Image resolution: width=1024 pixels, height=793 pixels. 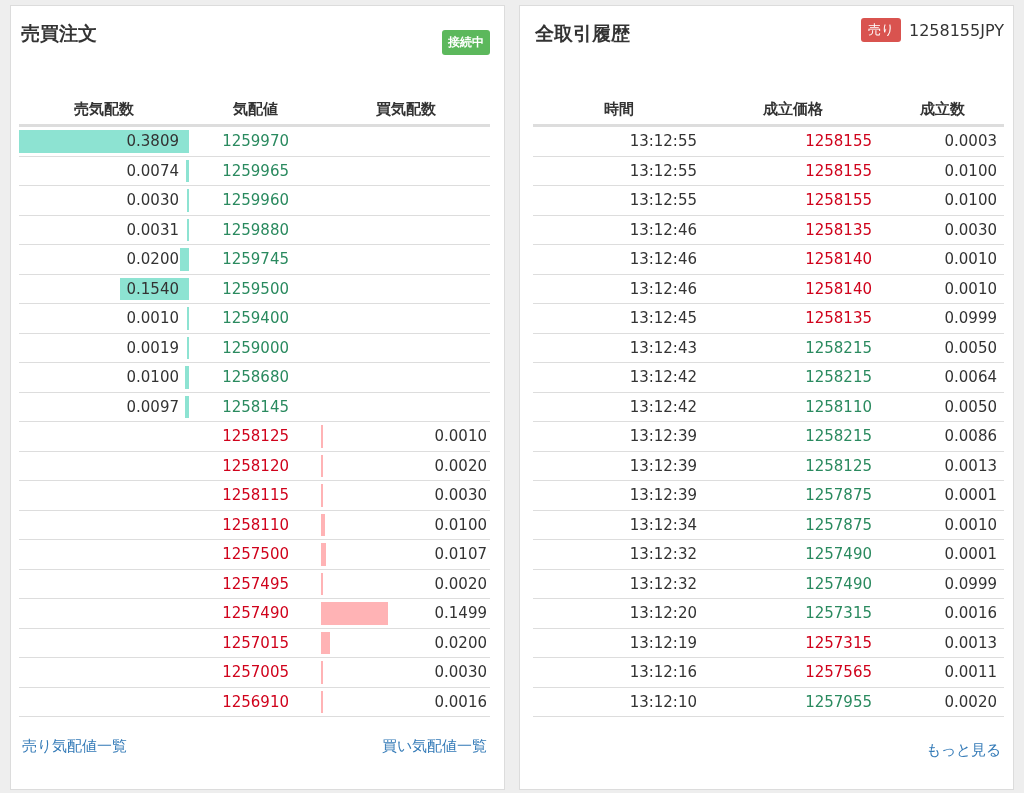 What do you see at coordinates (406, 109) in the screenshot?
I see `column-header: 買気配数` at bounding box center [406, 109].